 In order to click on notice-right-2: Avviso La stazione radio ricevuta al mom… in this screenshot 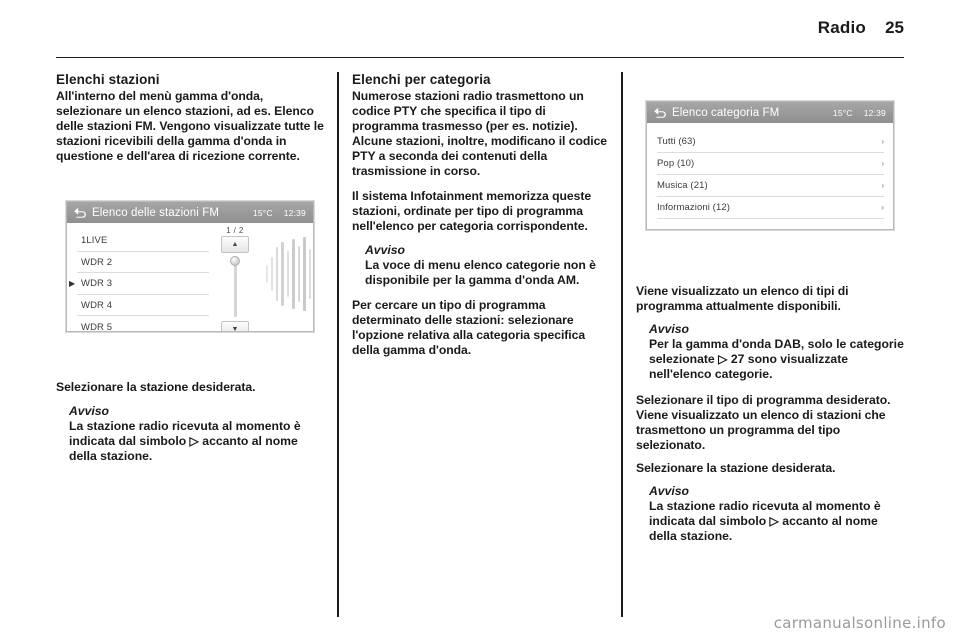, I will do `click(770, 514)`.